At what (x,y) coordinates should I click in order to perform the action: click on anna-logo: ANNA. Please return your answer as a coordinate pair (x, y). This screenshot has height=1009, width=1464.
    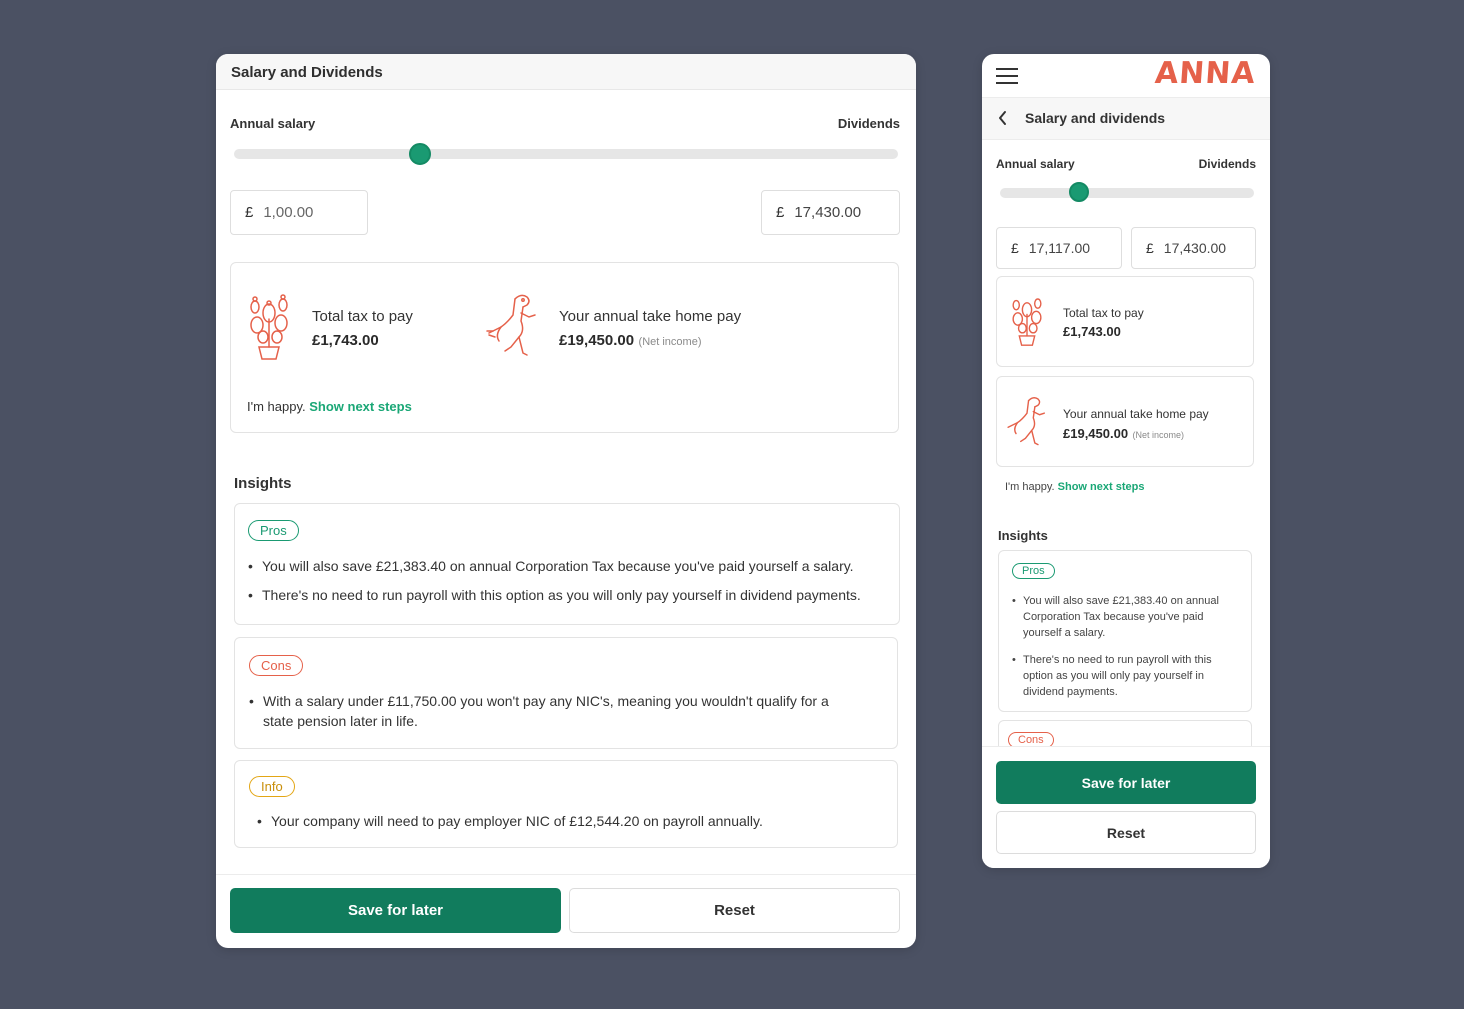
    Looking at the image, I should click on (1206, 73).